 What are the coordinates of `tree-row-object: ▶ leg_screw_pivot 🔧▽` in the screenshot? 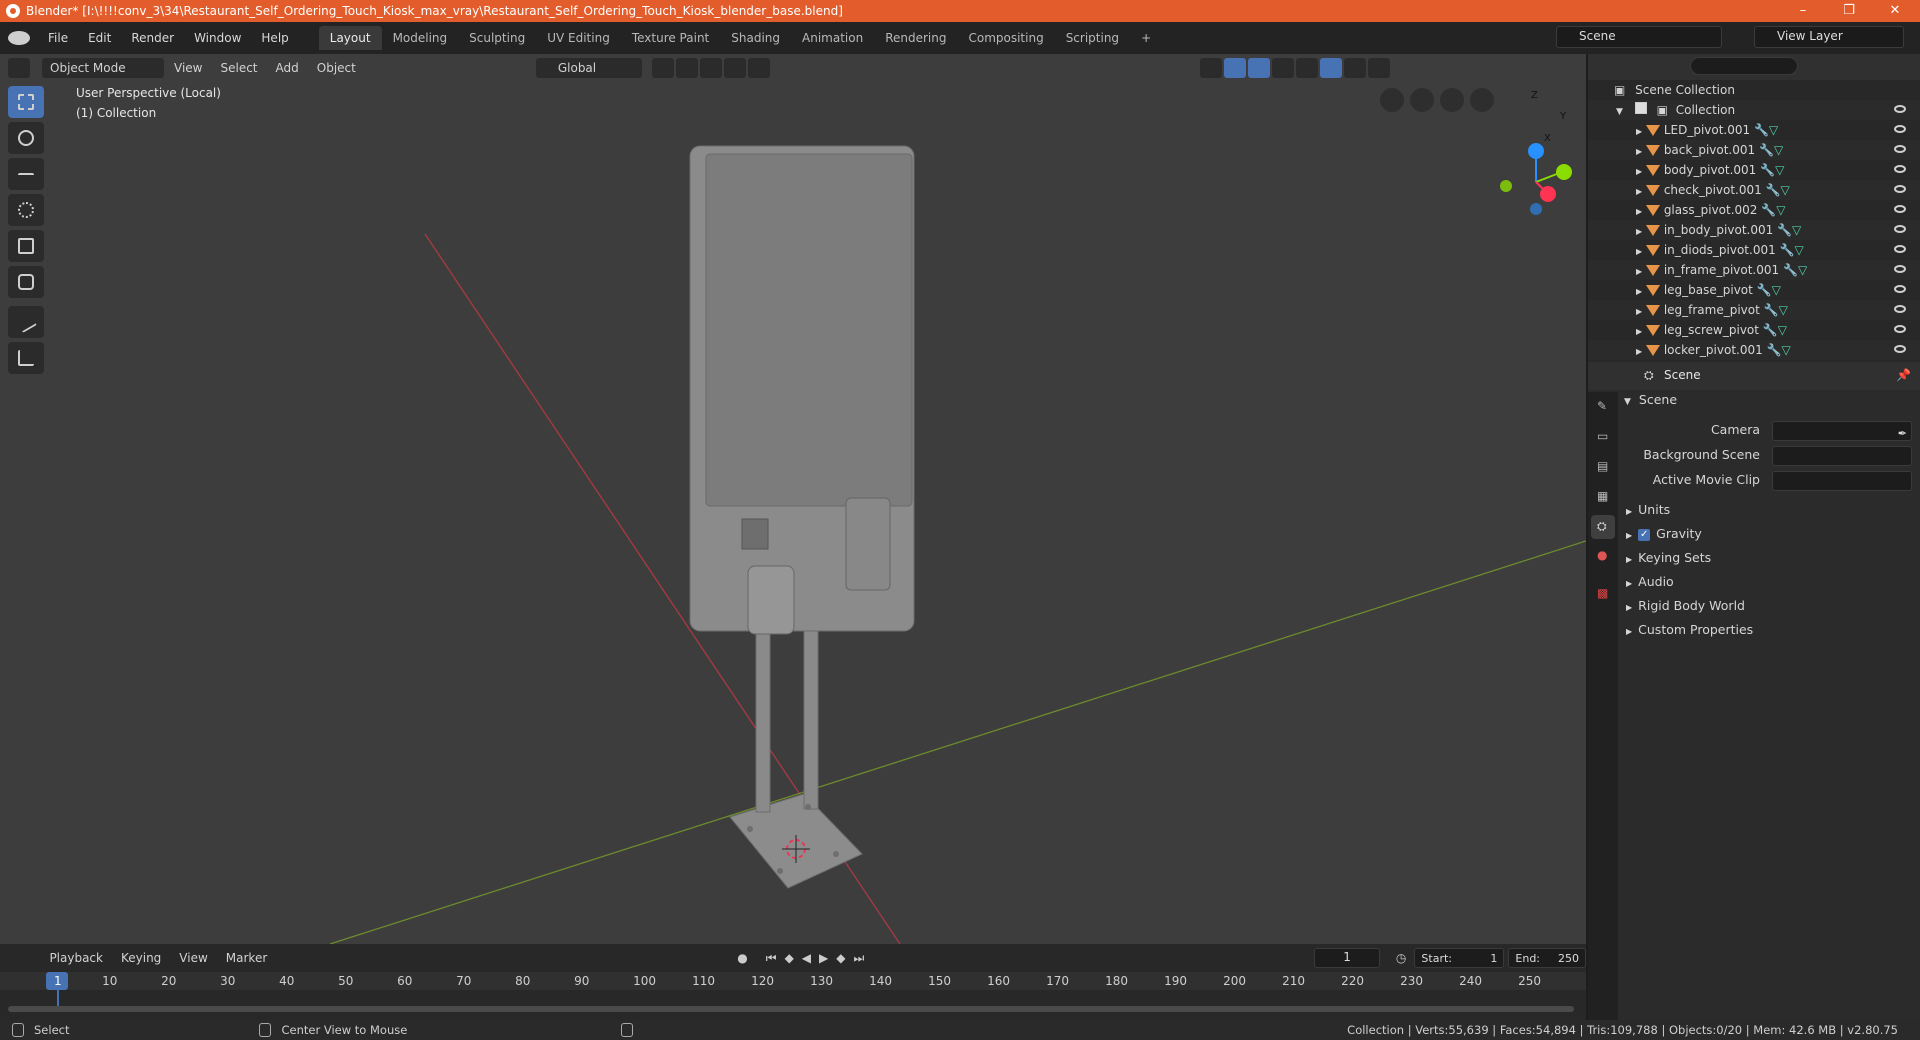 It's located at (1754, 330).